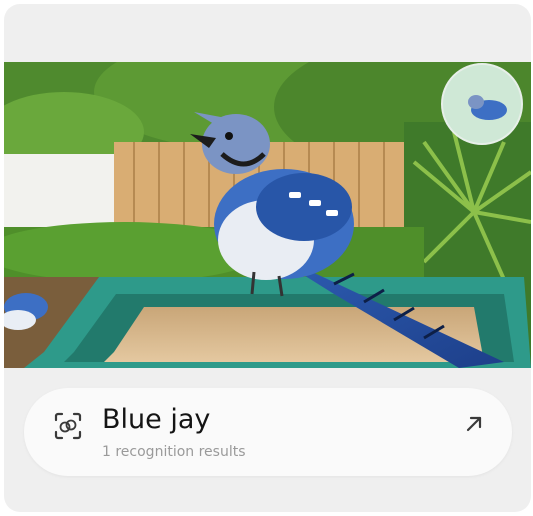 The width and height of the screenshot is (533, 516). What do you see at coordinates (68, 426) in the screenshot?
I see `object-scan-icon` at bounding box center [68, 426].